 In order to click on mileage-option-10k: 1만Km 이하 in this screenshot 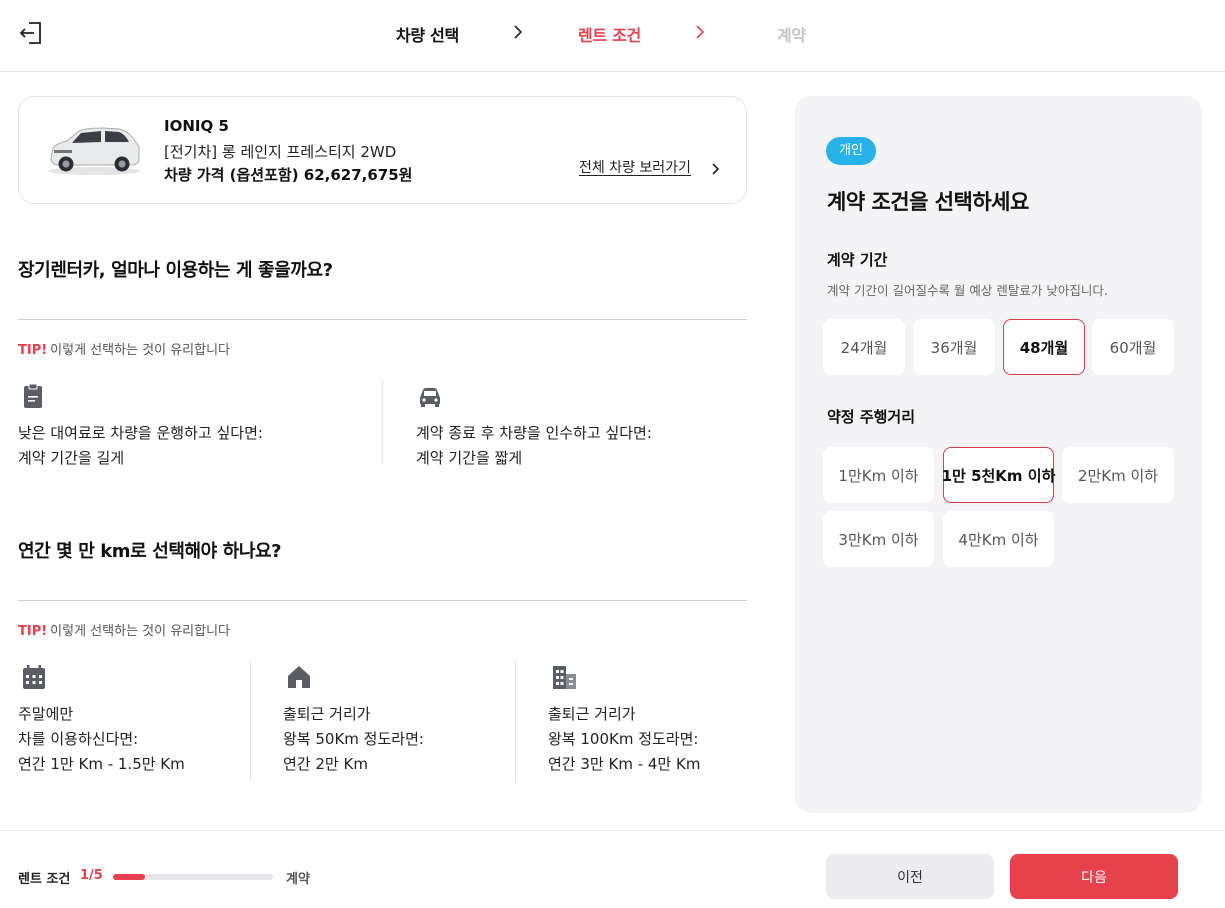, I will do `click(878, 475)`.